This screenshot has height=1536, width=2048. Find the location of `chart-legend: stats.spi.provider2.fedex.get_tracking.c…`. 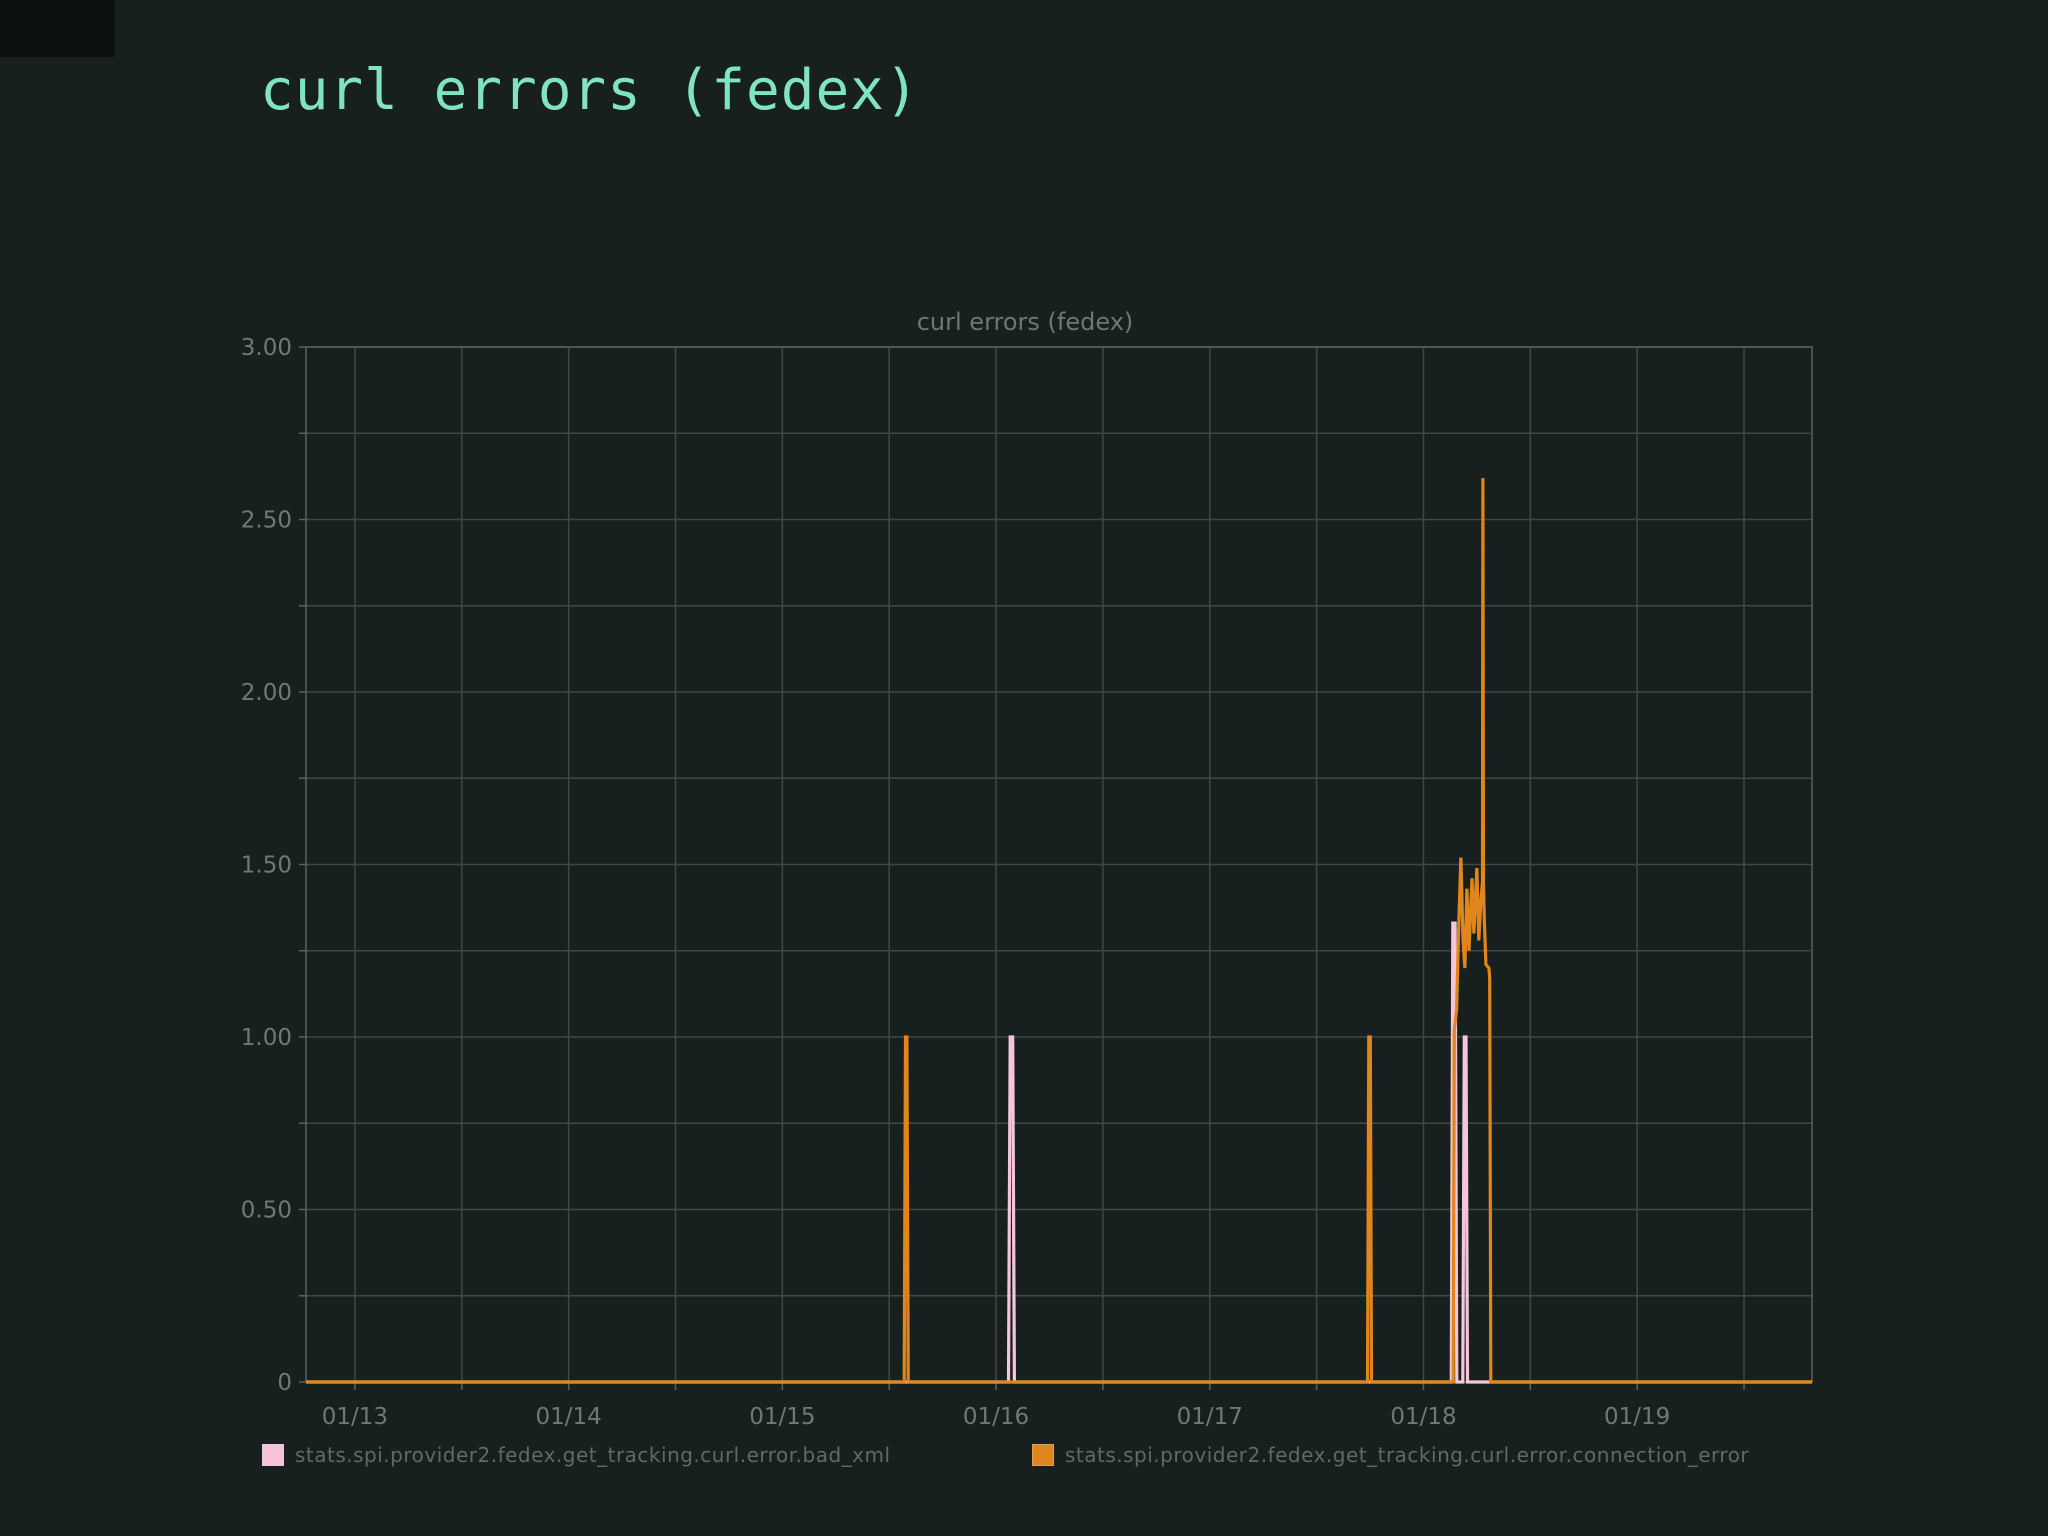

chart-legend: stats.spi.provider2.fedex.get_tracking.c… is located at coordinates (1024, 1463).